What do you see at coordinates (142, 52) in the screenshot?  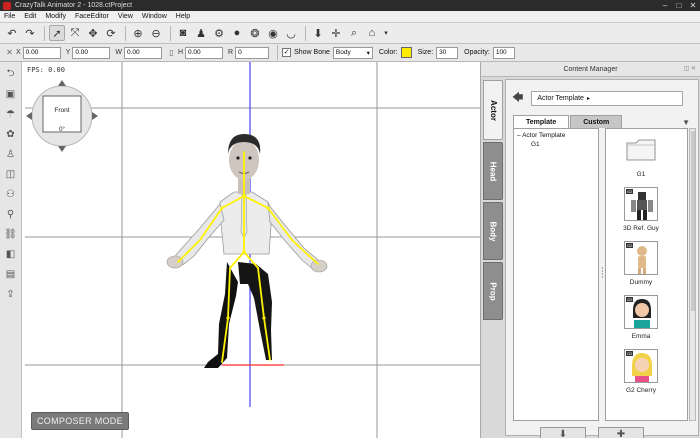 I see `w-input` at bounding box center [142, 52].